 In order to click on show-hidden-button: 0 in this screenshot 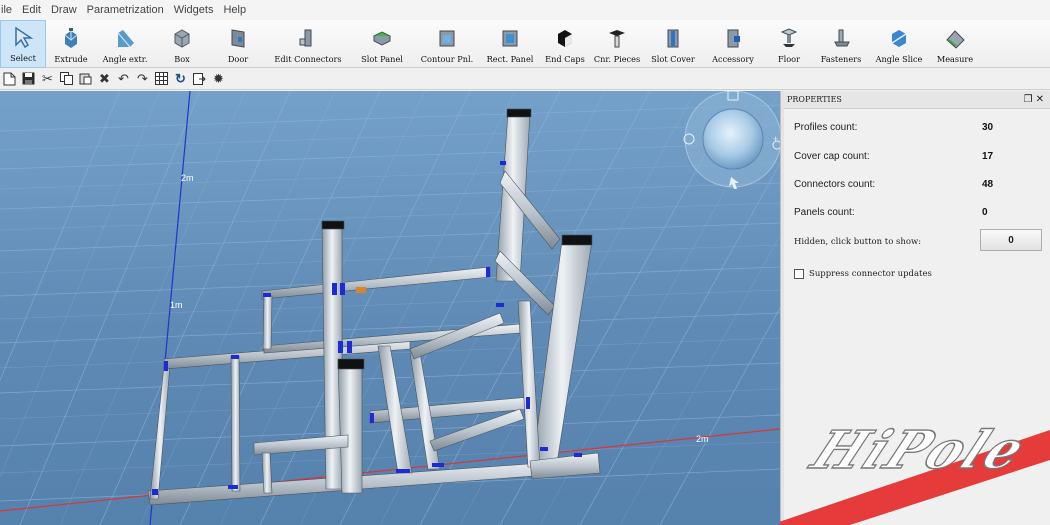, I will do `click(1011, 240)`.